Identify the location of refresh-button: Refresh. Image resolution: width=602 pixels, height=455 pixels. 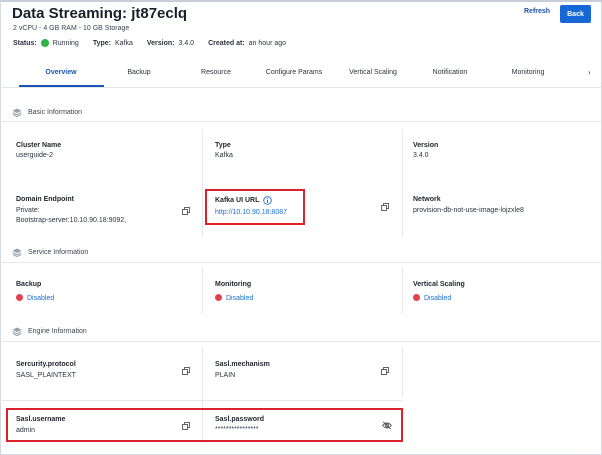
(537, 11).